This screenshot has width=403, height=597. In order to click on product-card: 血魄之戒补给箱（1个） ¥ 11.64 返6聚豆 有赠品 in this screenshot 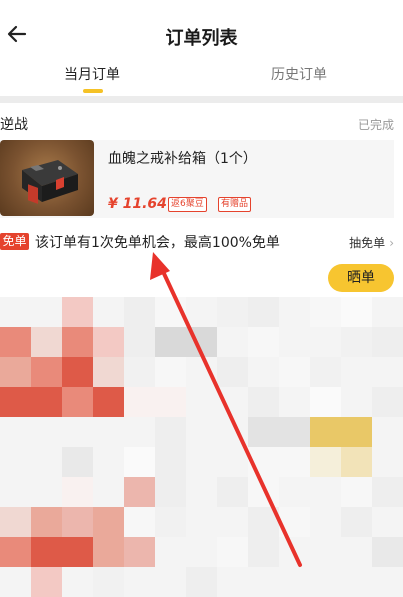, I will do `click(197, 179)`.